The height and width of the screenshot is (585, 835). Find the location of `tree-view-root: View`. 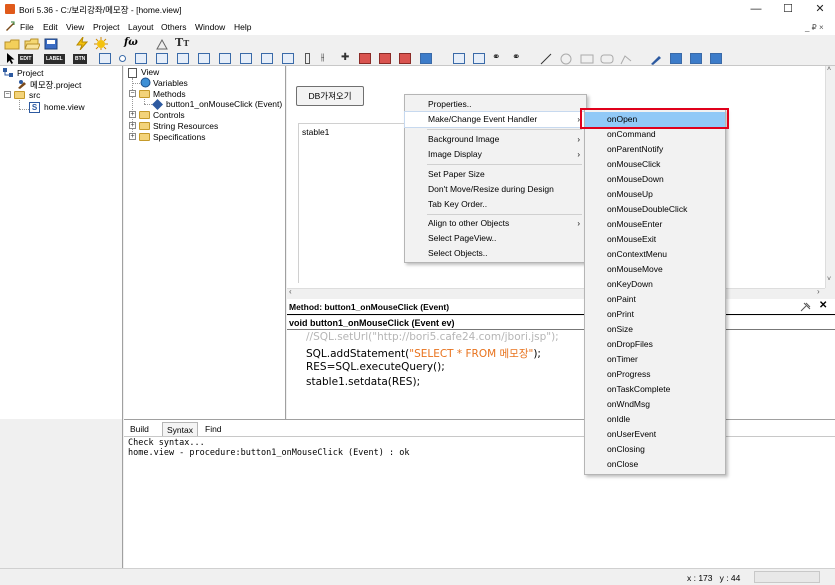

tree-view-root: View is located at coordinates (150, 72).